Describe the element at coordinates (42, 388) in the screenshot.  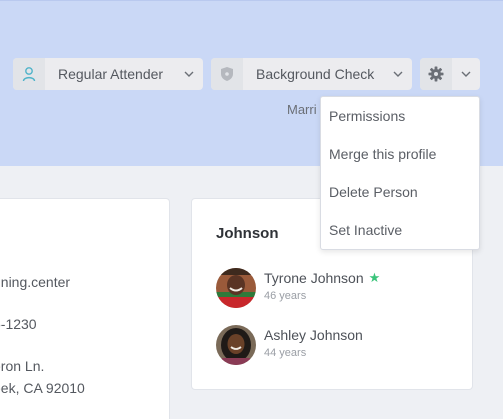
I see `contact-address-line2: eek, CA 92010` at that location.